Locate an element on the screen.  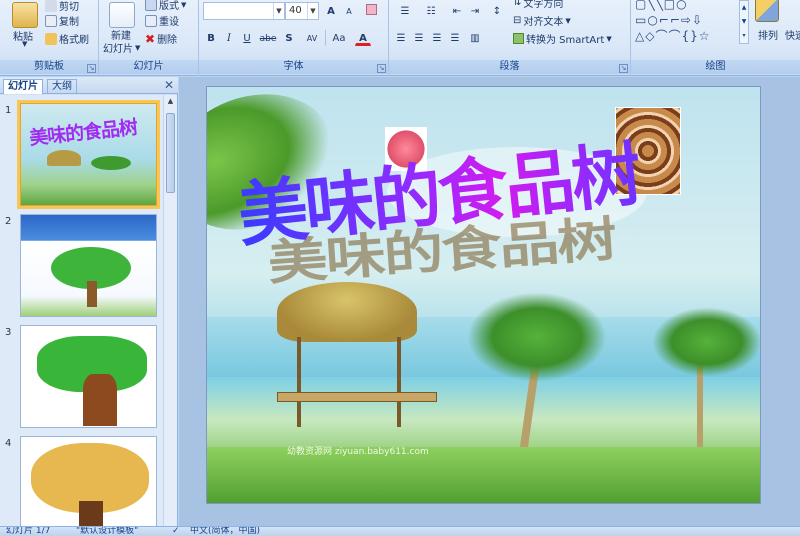
delete-icon: ✖ is located at coordinates (150, 38).